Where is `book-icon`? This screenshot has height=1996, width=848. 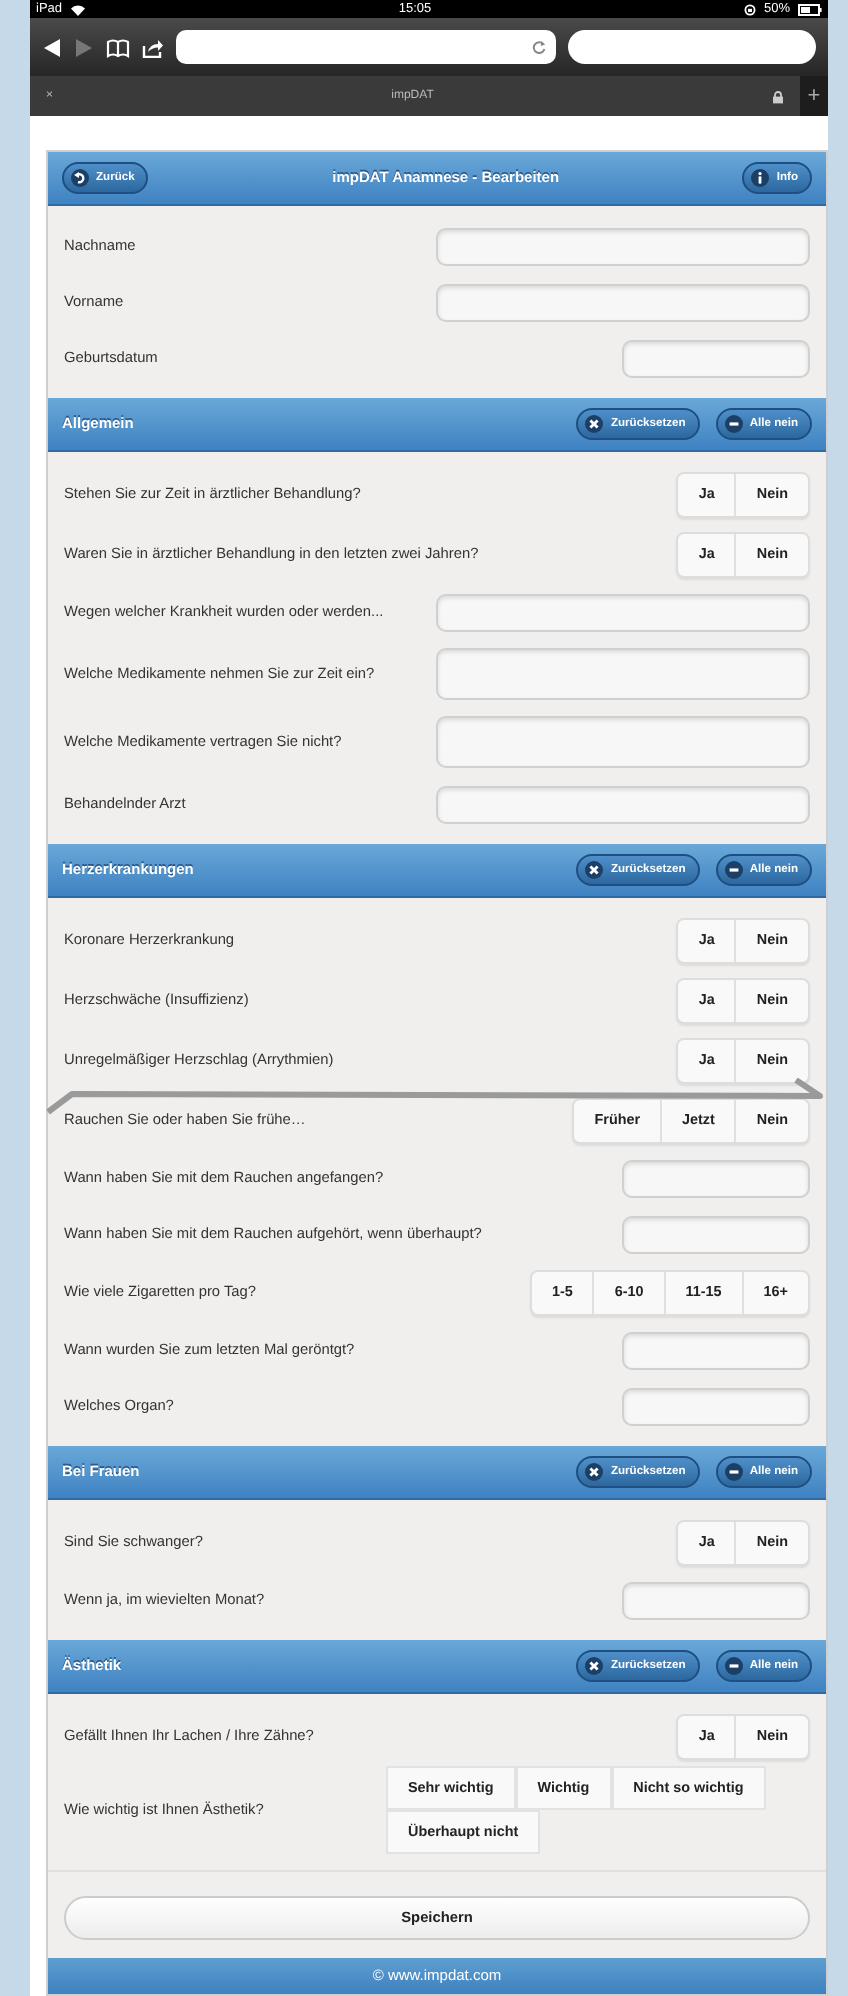 book-icon is located at coordinates (118, 47).